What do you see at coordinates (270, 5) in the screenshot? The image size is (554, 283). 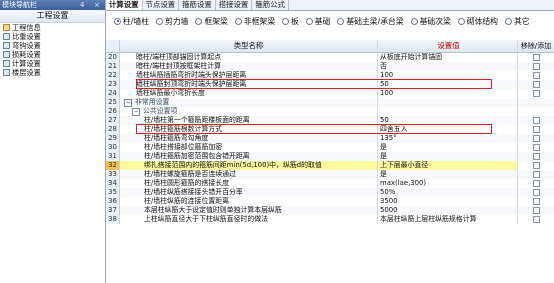 I see `tab: 箍筋公式` at bounding box center [270, 5].